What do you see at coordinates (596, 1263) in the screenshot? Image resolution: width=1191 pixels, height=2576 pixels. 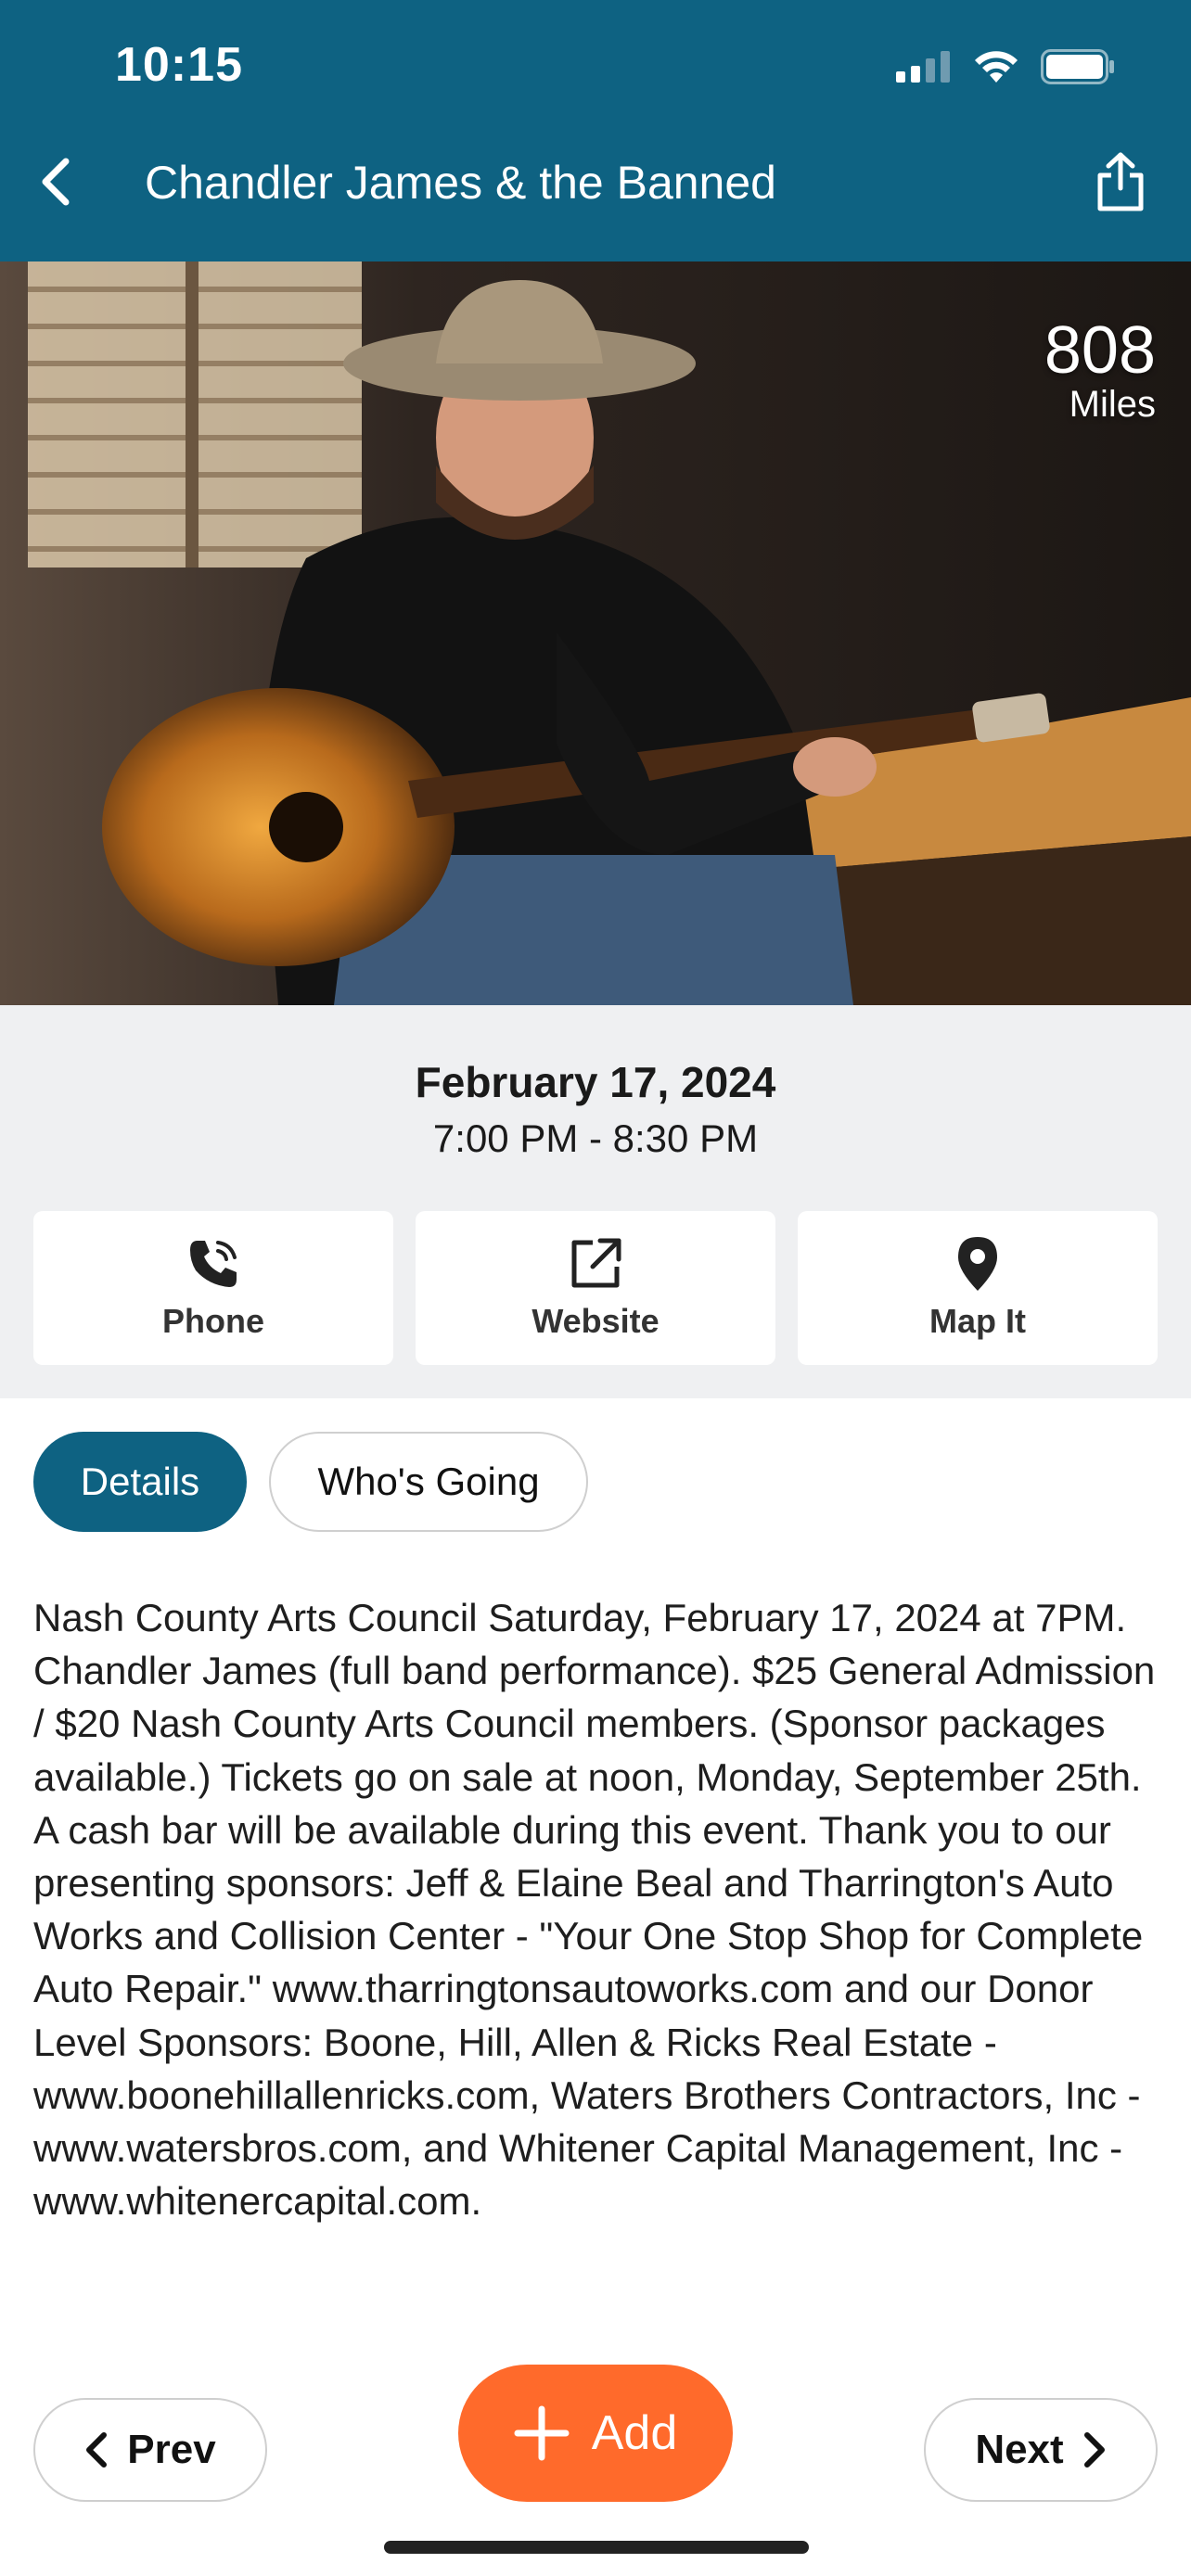 I see `external-link-icon` at bounding box center [596, 1263].